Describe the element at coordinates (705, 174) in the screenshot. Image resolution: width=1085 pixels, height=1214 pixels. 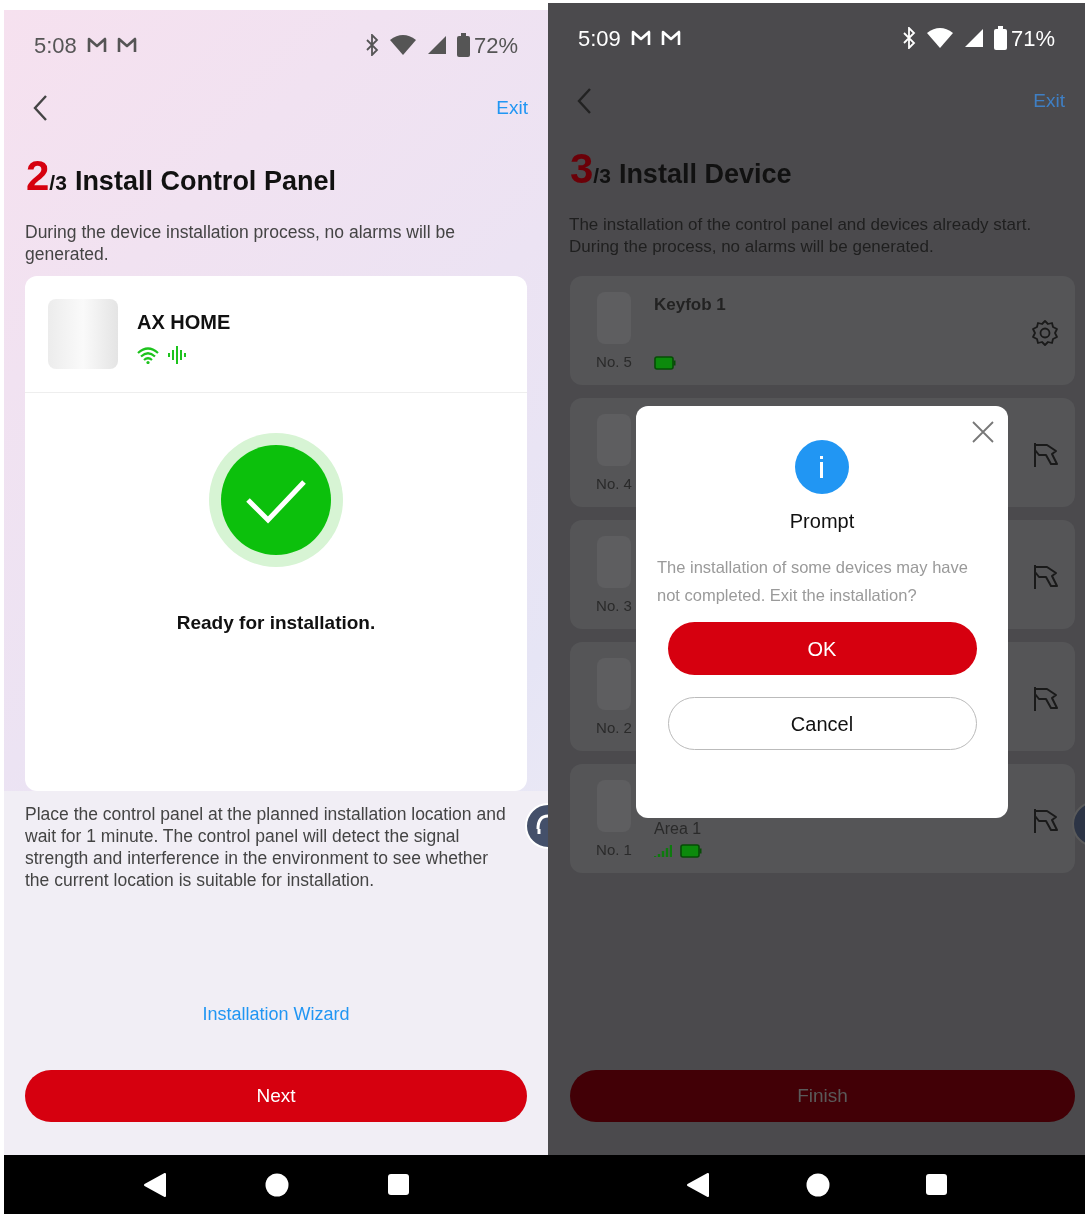
I see `page-title: Install Device` at that location.